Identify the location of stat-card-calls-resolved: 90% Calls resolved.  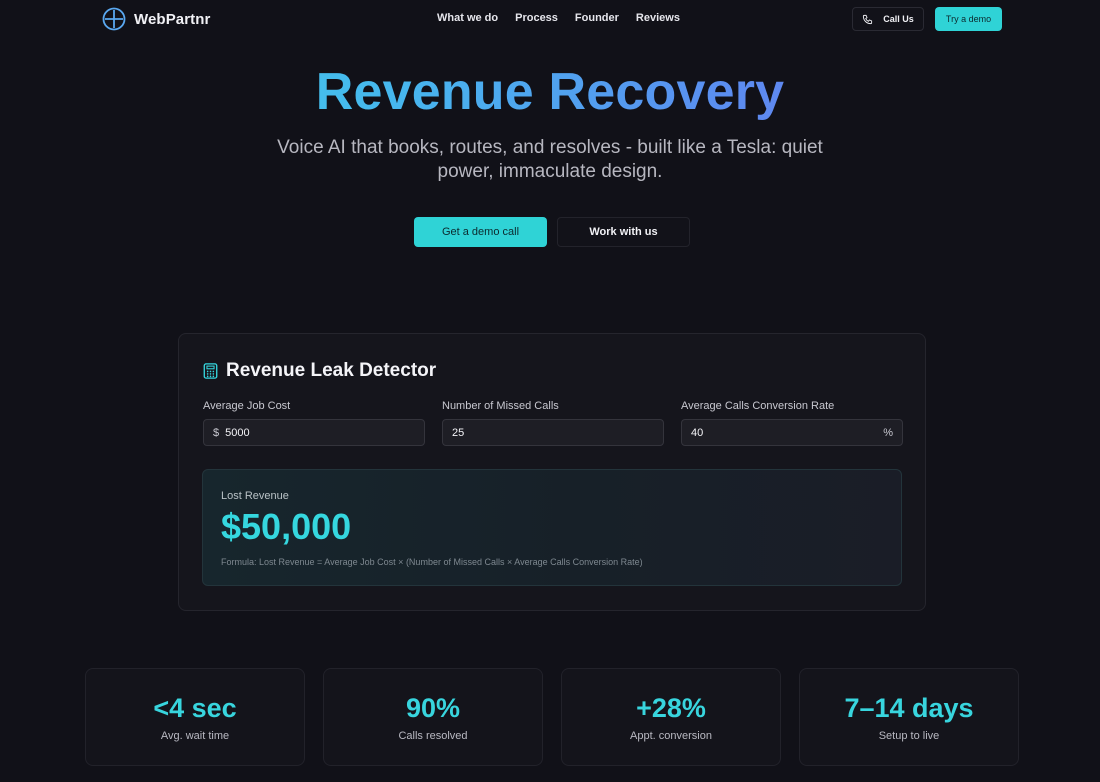
(433, 717).